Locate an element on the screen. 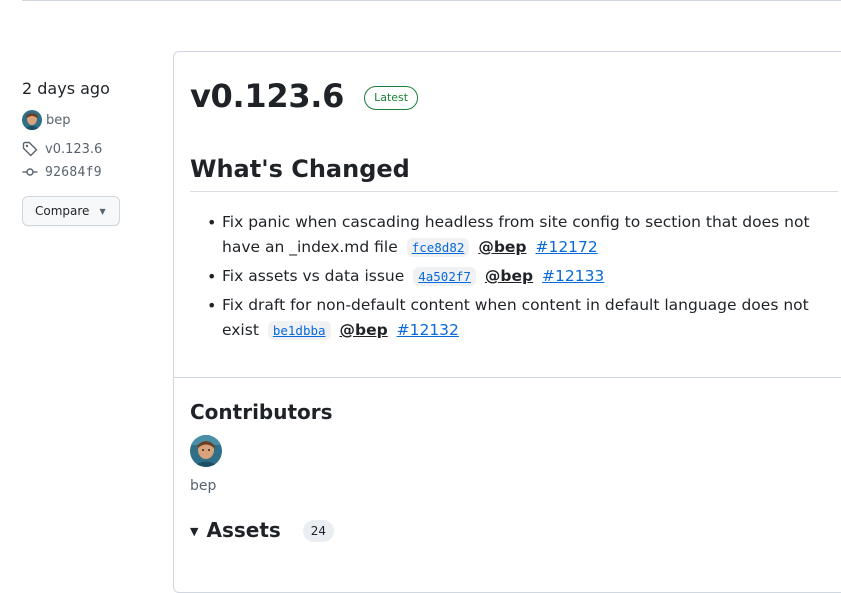 This screenshot has height=593, width=841. release-header: v0.123.6 Latest is located at coordinates (304, 96).